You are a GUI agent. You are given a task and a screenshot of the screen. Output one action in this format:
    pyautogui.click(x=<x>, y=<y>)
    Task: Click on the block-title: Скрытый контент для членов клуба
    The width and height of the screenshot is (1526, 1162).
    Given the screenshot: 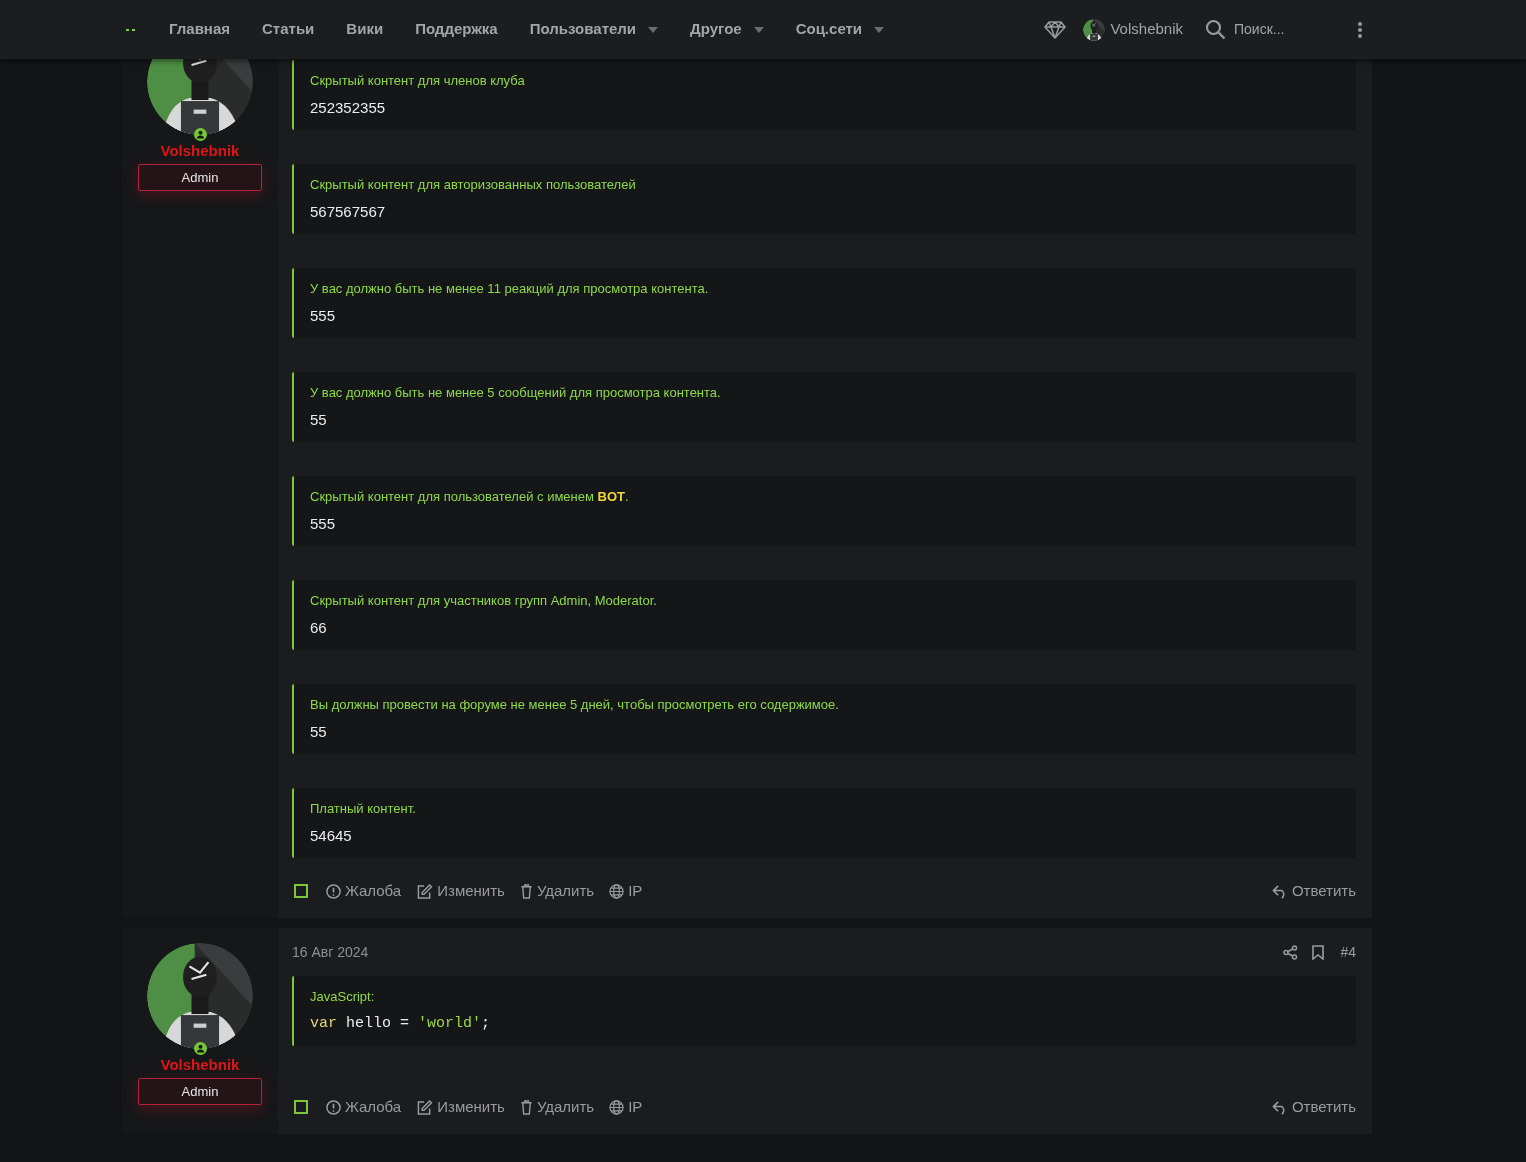 What is the action you would take?
    pyautogui.click(x=418, y=80)
    